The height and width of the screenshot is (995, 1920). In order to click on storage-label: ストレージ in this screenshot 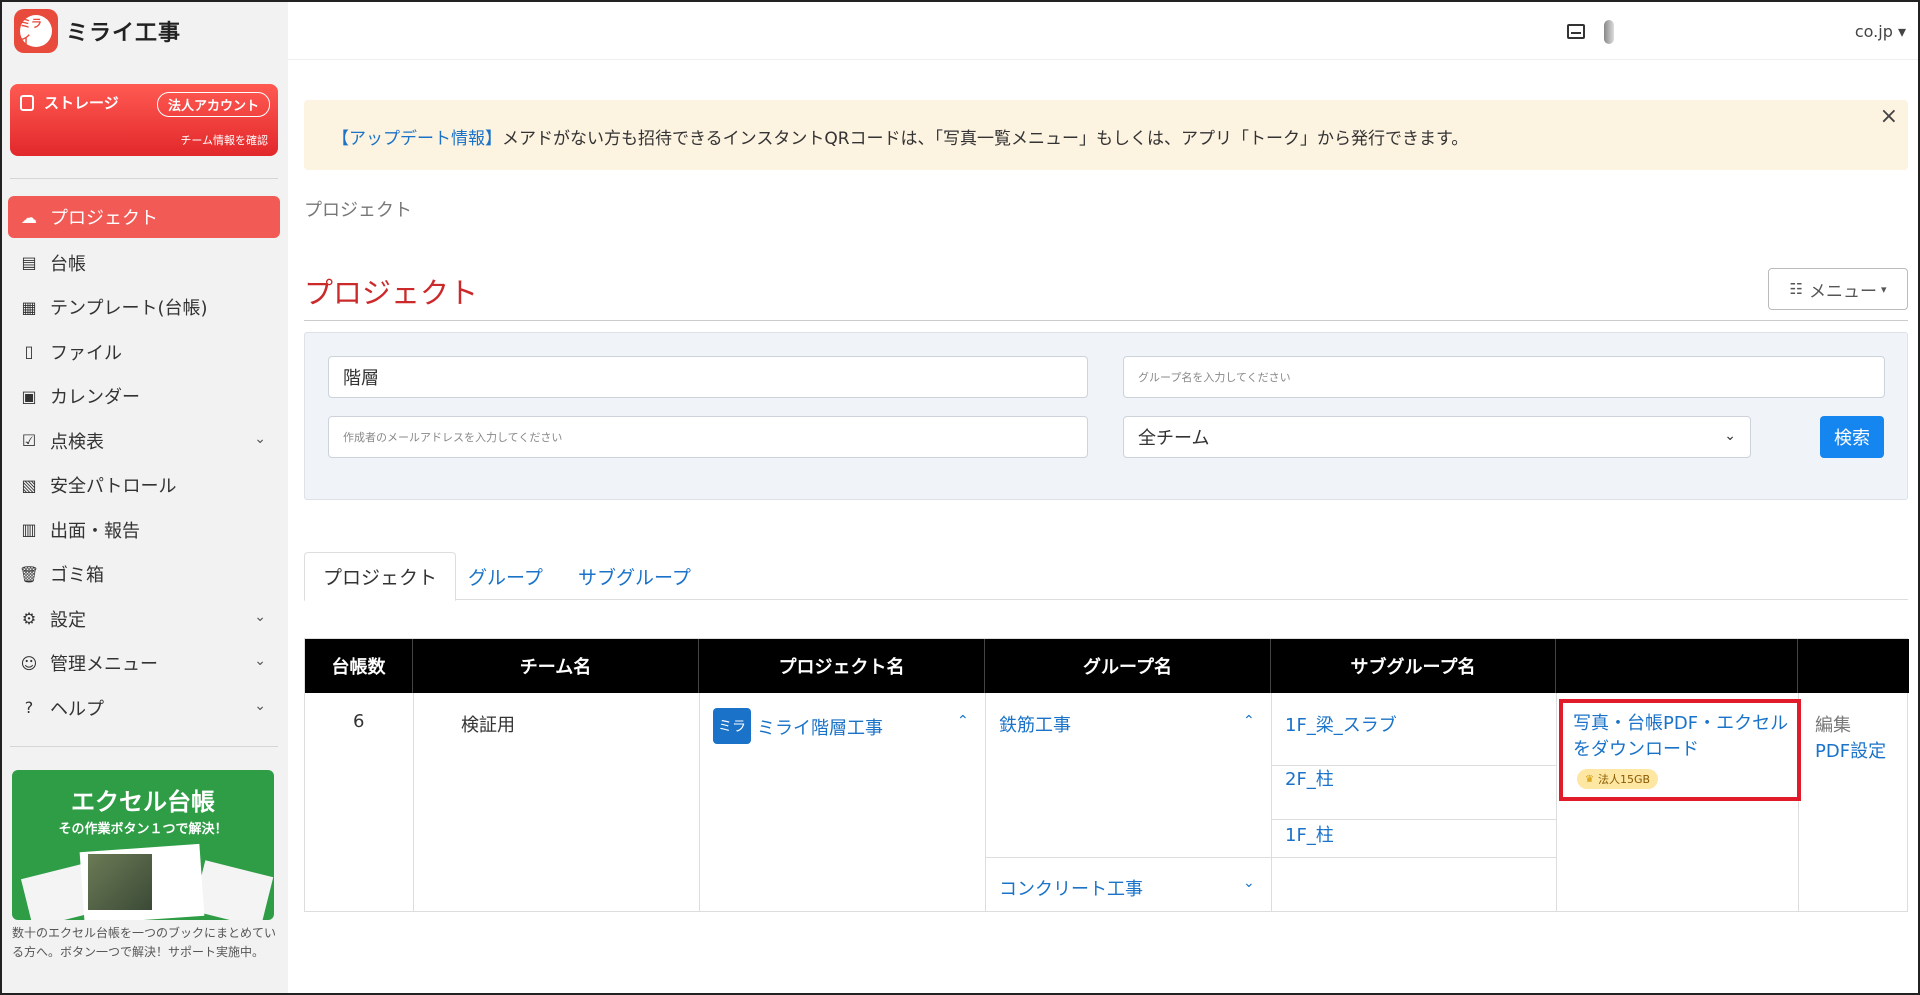, I will do `click(81, 103)`.